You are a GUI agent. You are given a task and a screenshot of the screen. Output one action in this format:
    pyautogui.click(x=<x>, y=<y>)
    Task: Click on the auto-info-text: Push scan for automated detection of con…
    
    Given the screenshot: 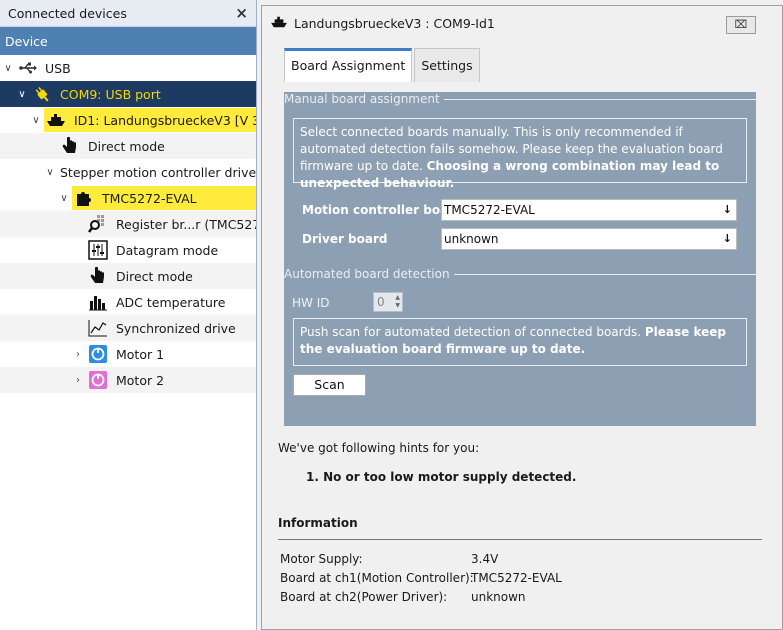 What is the action you would take?
    pyautogui.click(x=471, y=332)
    